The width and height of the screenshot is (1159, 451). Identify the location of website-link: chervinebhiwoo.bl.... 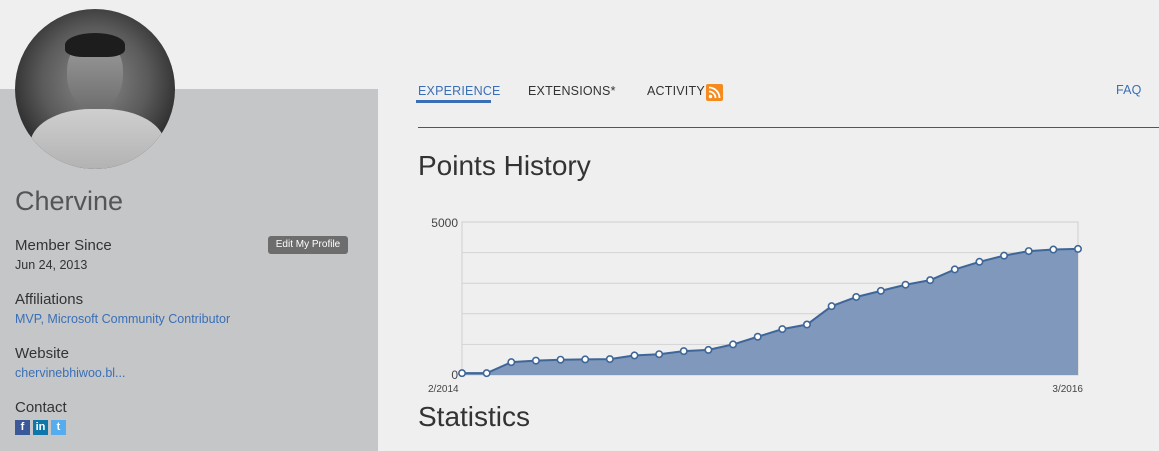
(70, 373).